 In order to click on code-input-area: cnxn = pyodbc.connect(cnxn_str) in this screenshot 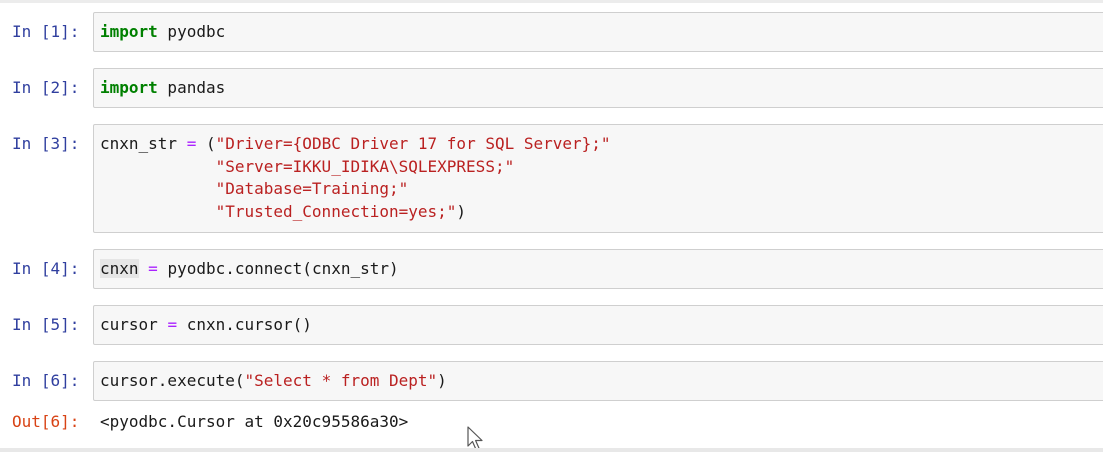, I will do `click(598, 269)`.